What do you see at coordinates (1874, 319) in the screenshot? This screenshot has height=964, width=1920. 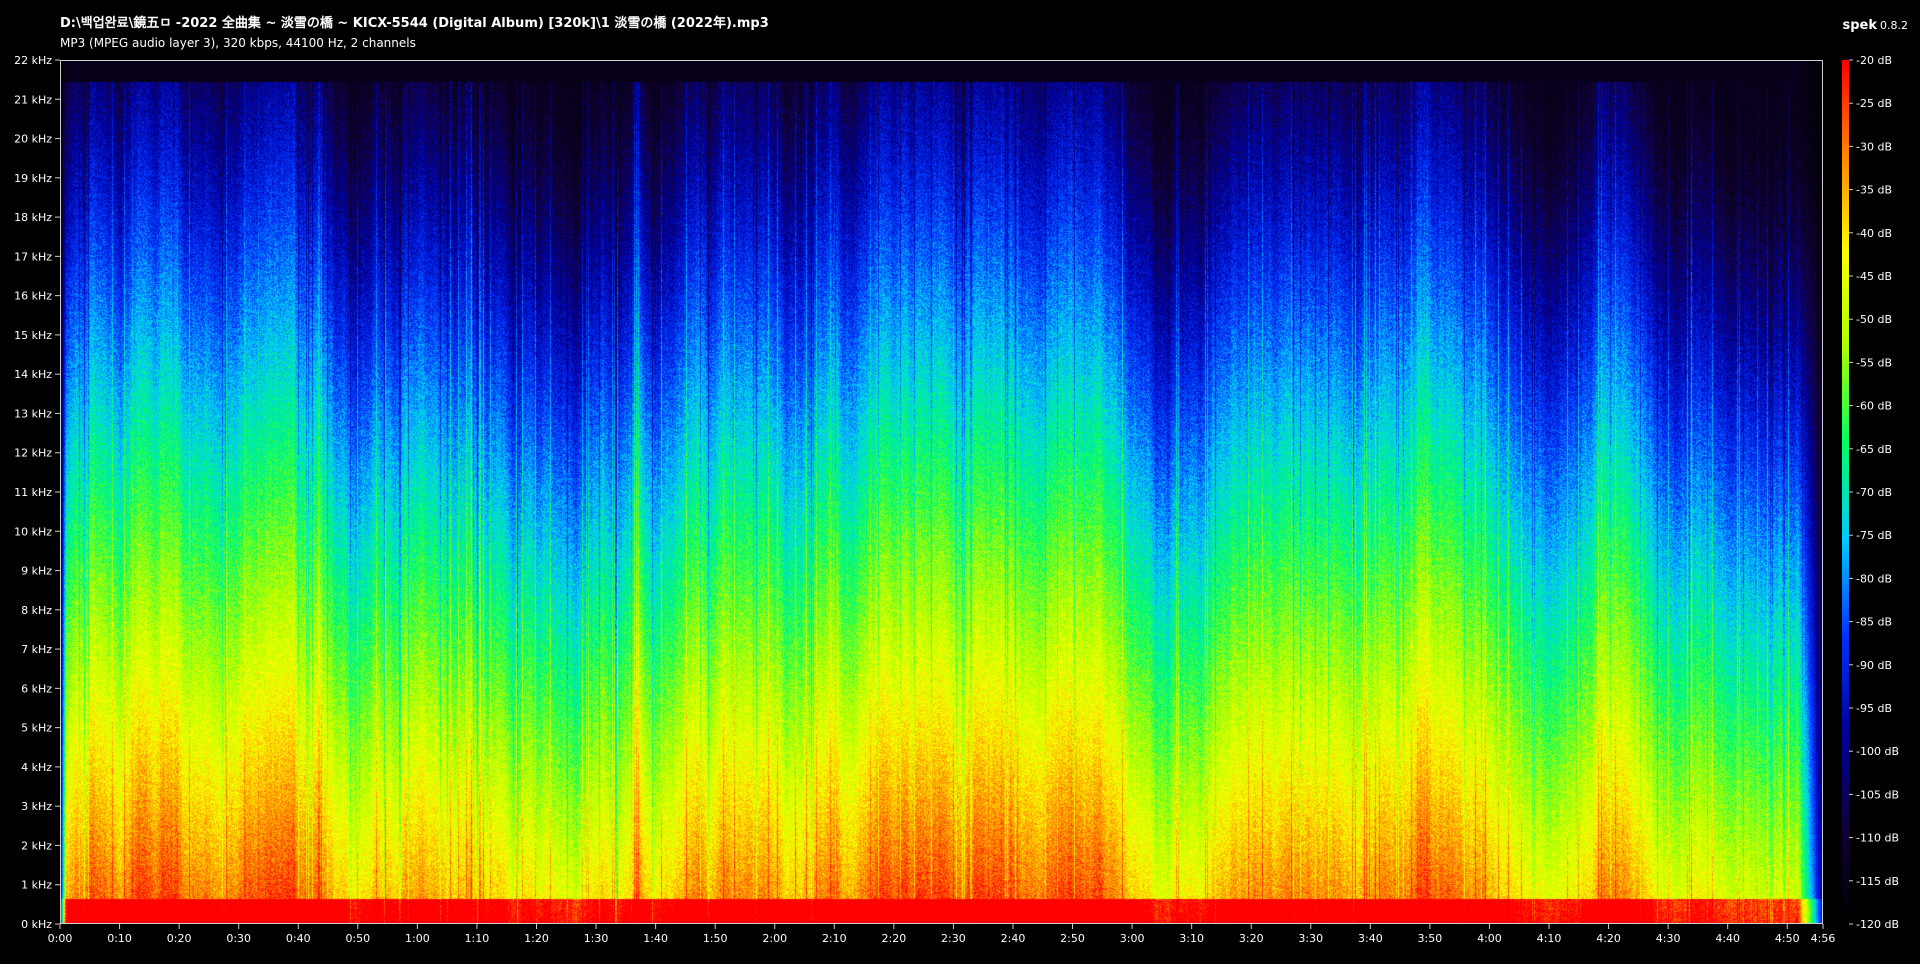 I see `colorbar-tick-label: -50 dB` at bounding box center [1874, 319].